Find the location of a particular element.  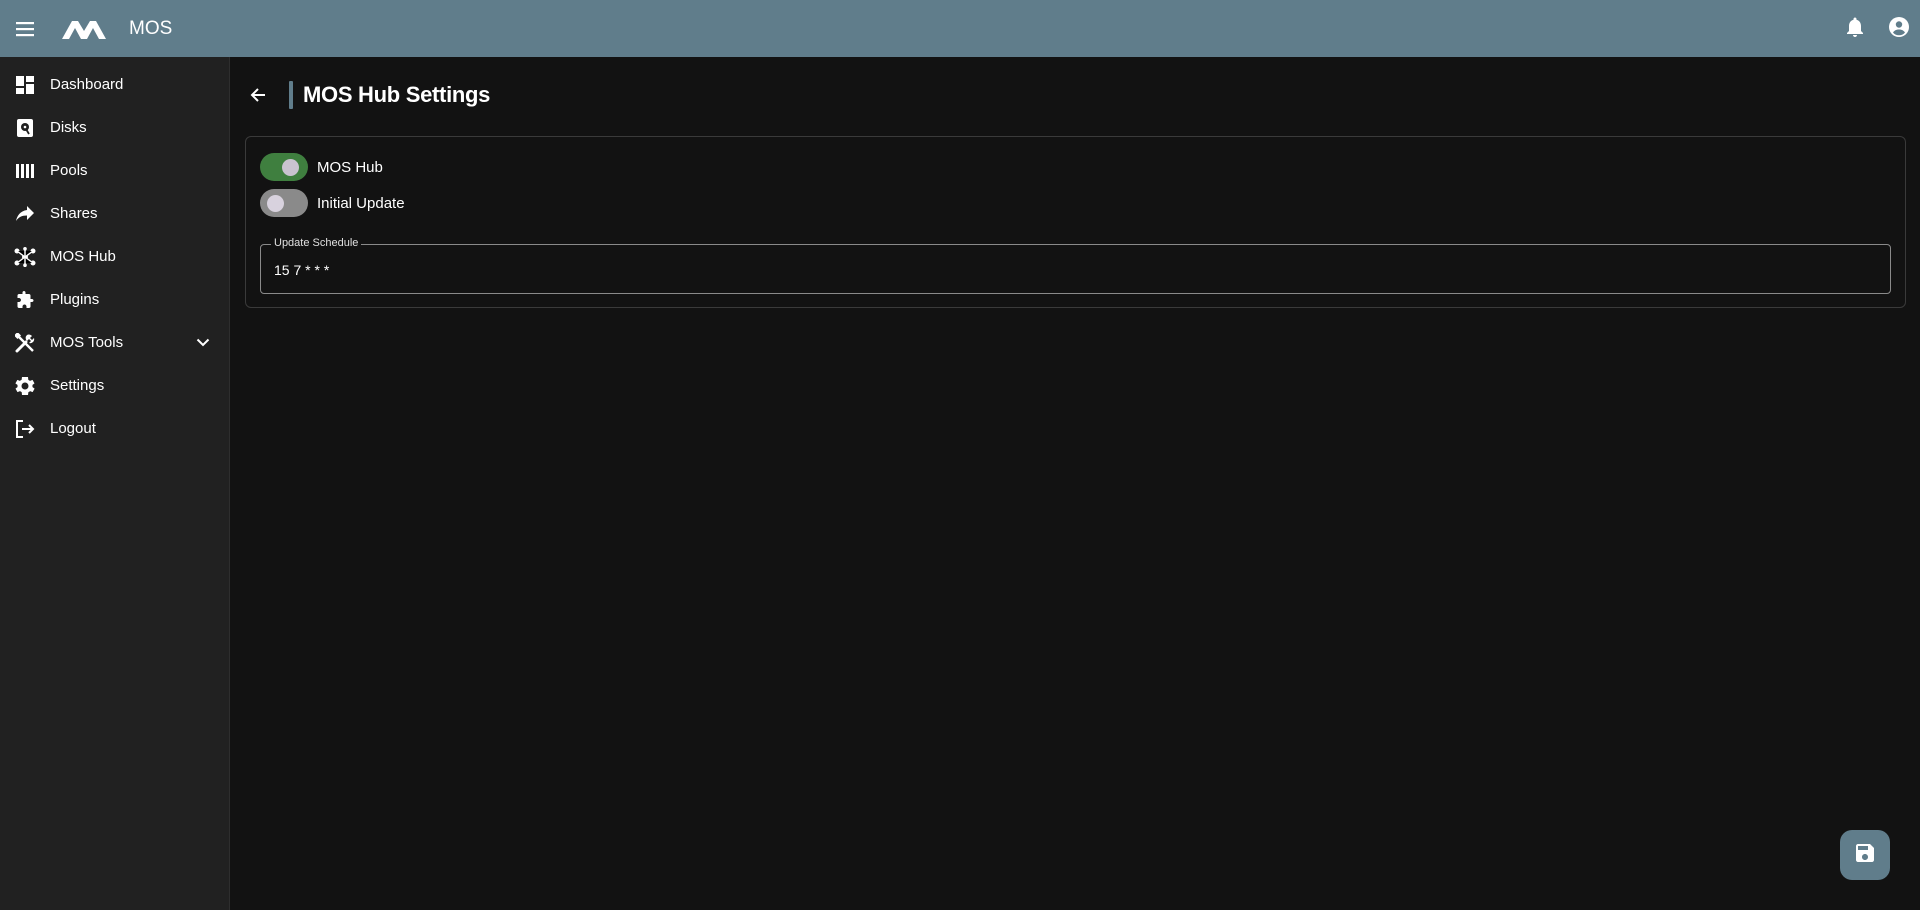

sidebar-item-dashboard: Dashboard is located at coordinates (114, 84).